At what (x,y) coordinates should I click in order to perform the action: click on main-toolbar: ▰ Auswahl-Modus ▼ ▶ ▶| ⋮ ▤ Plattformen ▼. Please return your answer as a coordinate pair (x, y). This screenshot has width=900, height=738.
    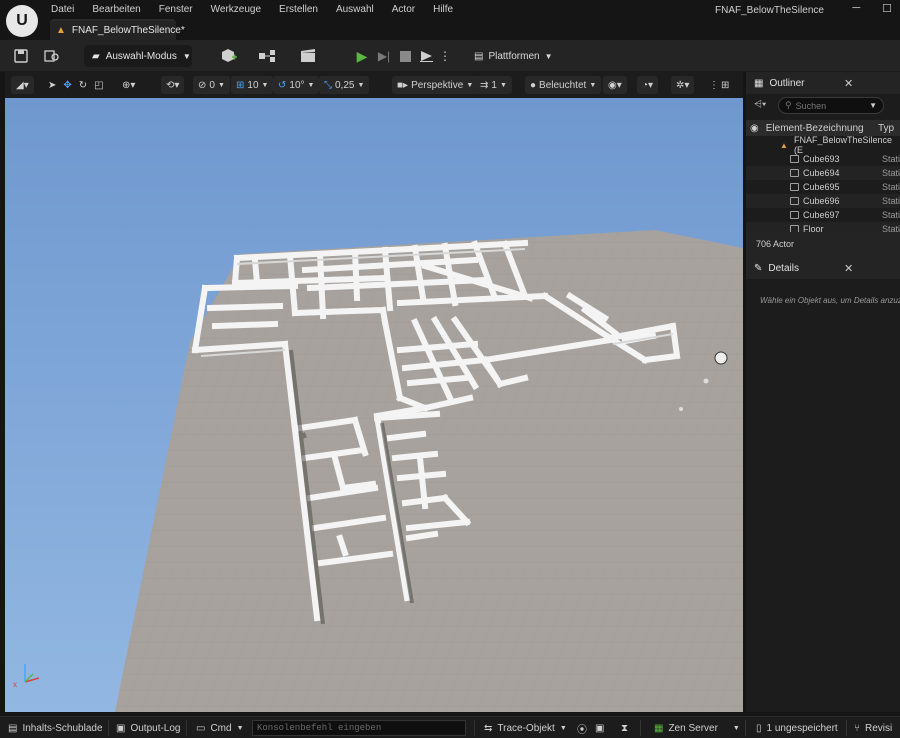
    Looking at the image, I should click on (450, 56).